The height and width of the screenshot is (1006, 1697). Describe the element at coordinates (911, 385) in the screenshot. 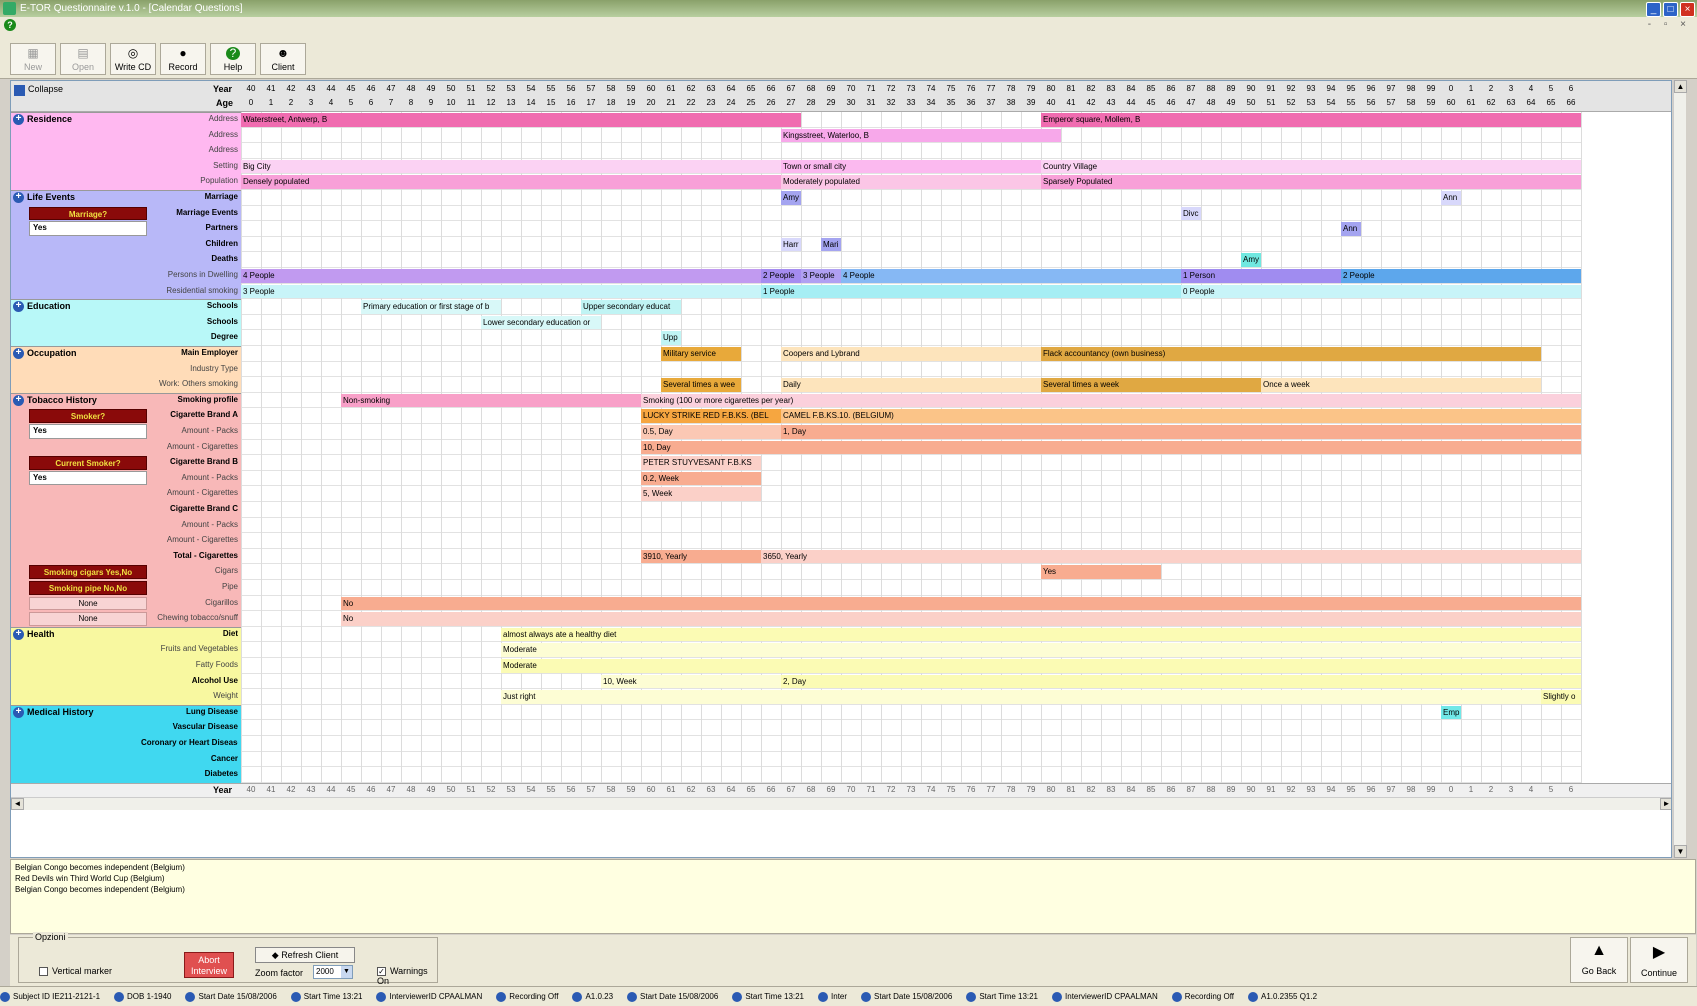

I see `timeline-entry: Daily` at that location.